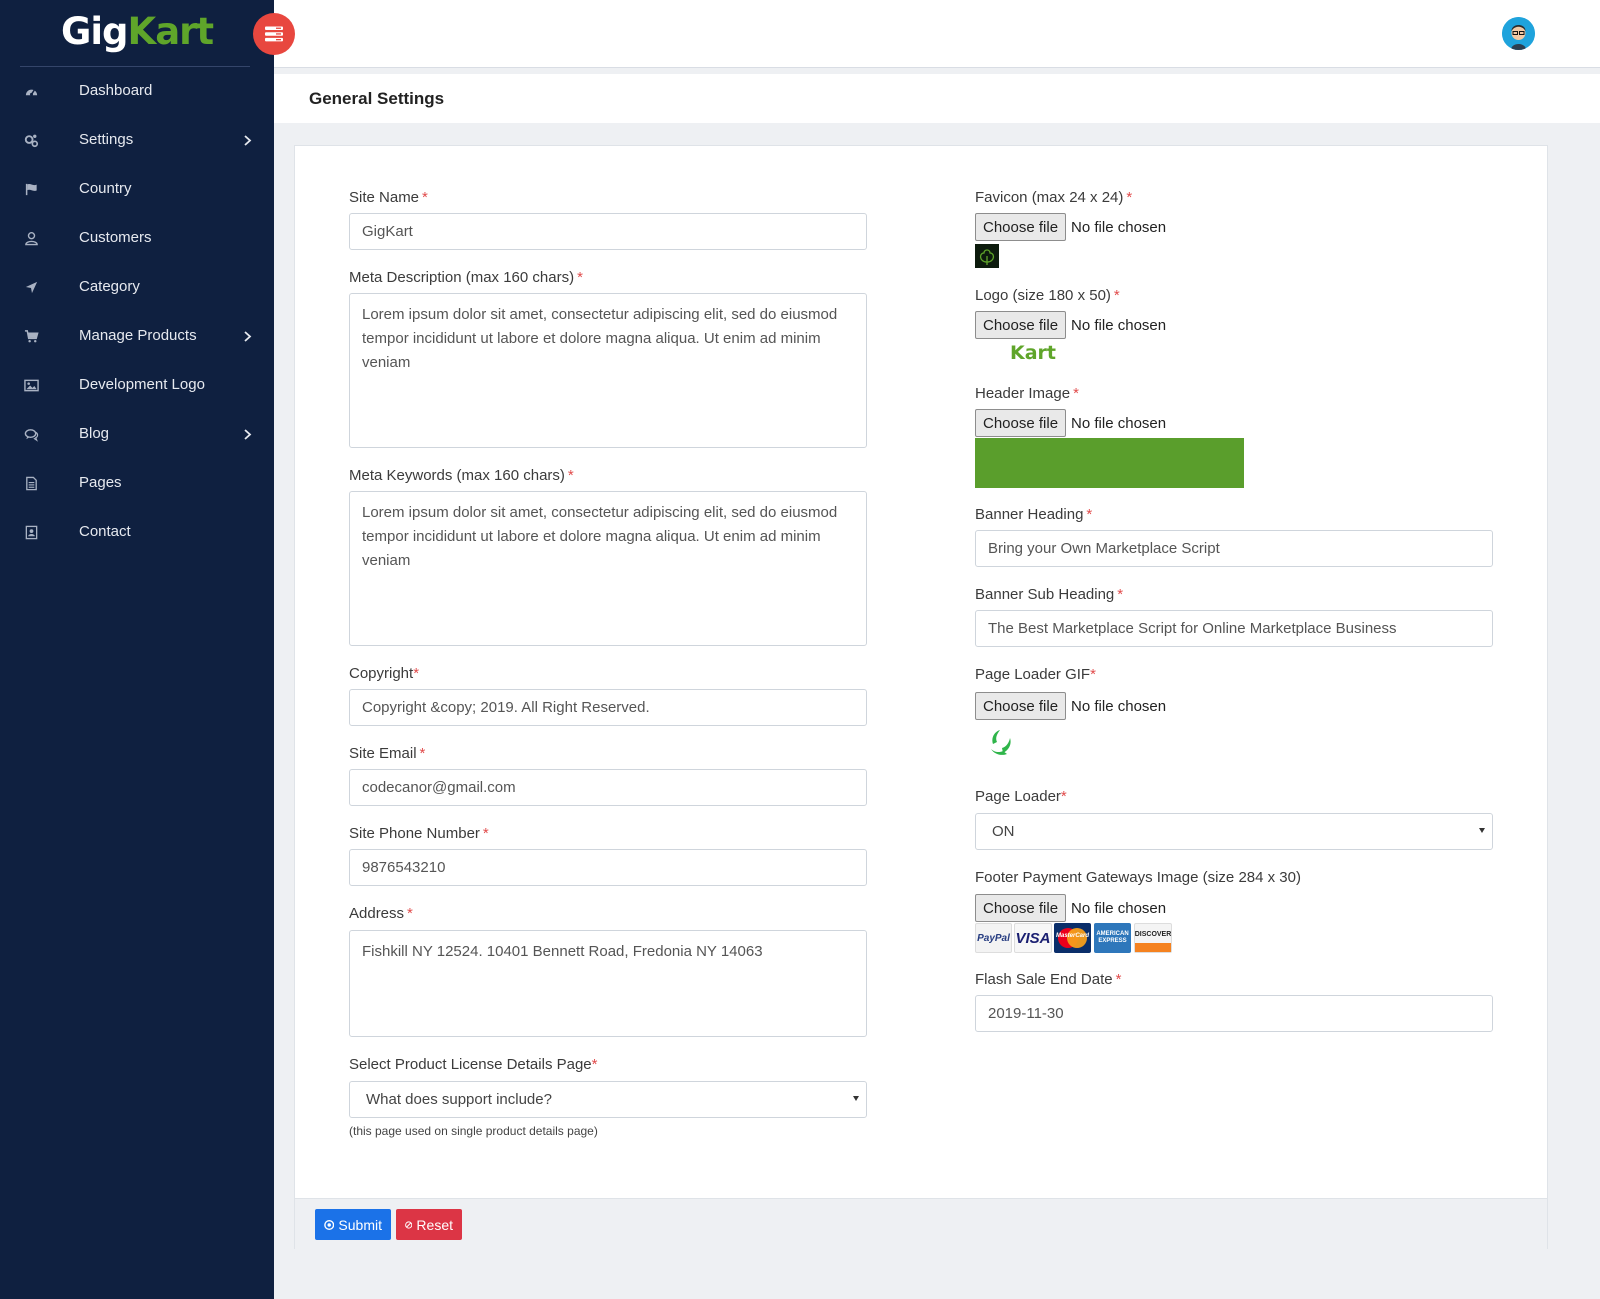 The height and width of the screenshot is (1299, 1600). I want to click on amex-card: AMERICAN EXPRESS, so click(1112, 938).